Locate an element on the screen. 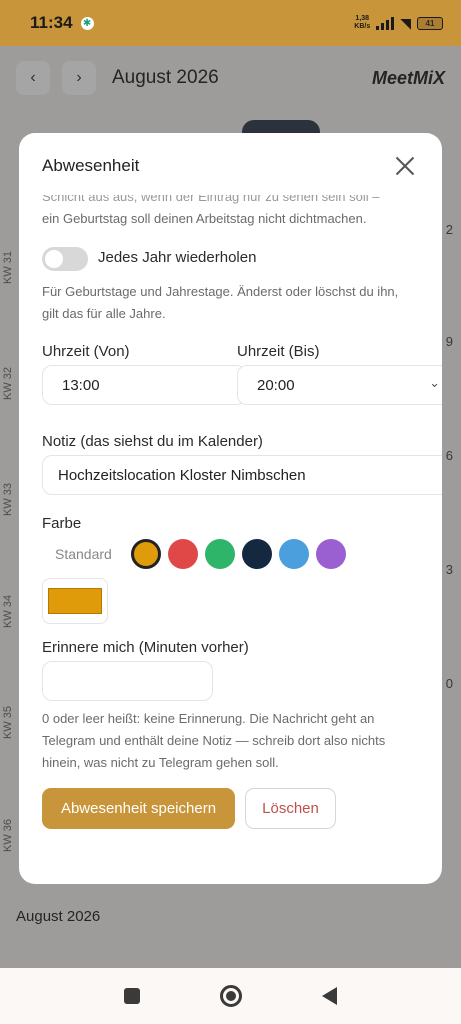 The width and height of the screenshot is (461, 1024). repeat-yearly-label: Jedes Jahr wiederholen is located at coordinates (177, 257).